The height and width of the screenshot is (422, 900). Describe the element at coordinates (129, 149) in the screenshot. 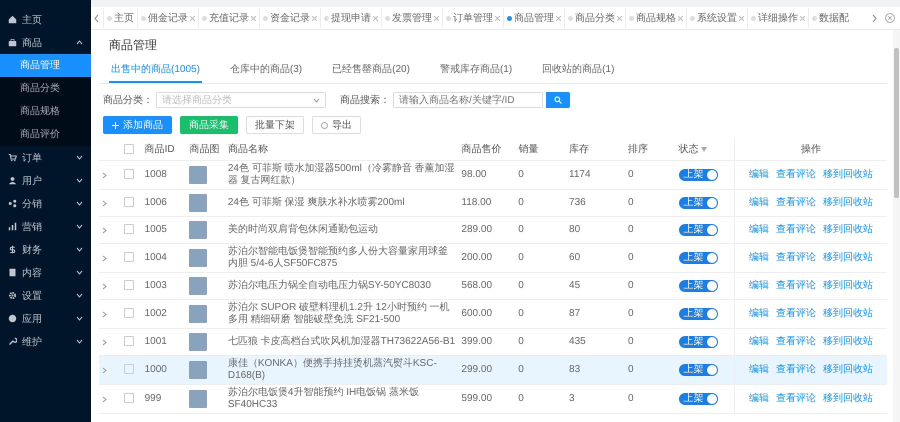

I see `select-all-checkbox` at that location.